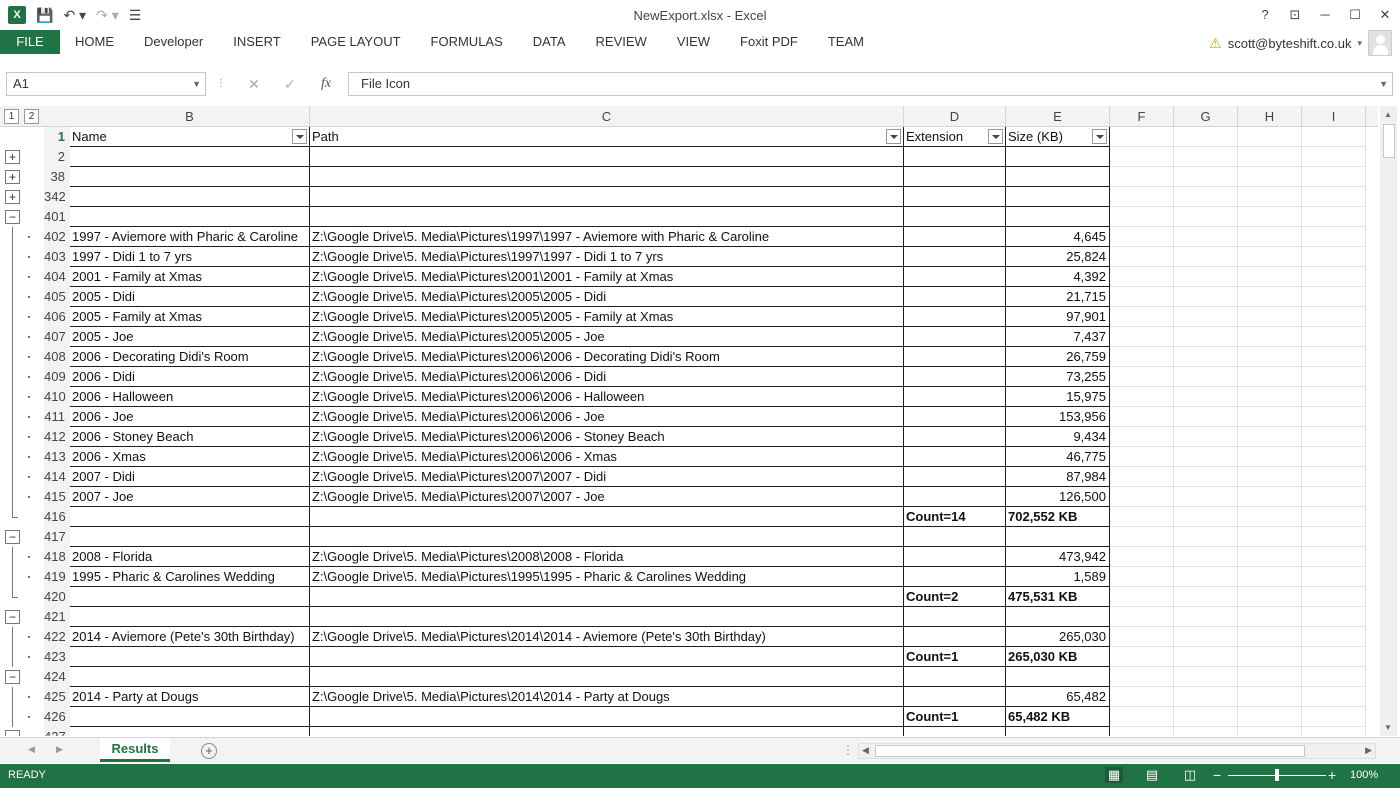 The width and height of the screenshot is (1400, 788). I want to click on row-number: 418, so click(57, 557).